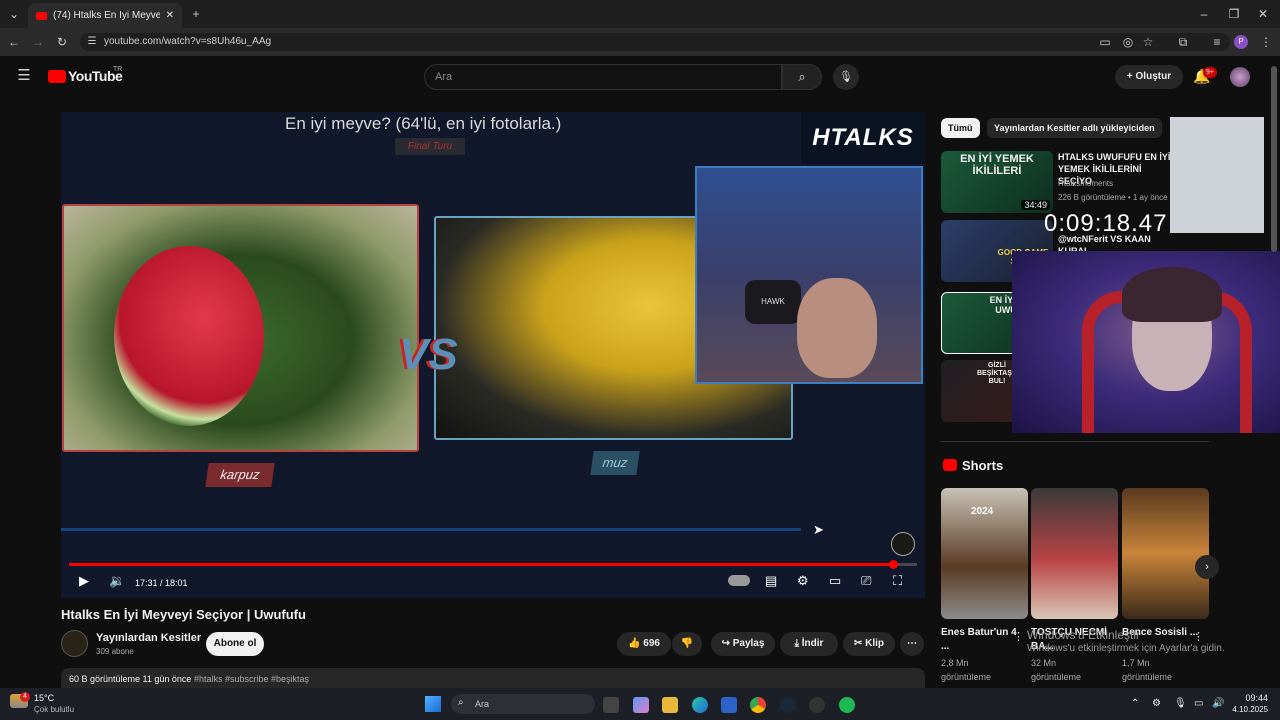 The height and width of the screenshot is (720, 1280). What do you see at coordinates (1234, 14) in the screenshot?
I see `restore-icon: ❐` at bounding box center [1234, 14].